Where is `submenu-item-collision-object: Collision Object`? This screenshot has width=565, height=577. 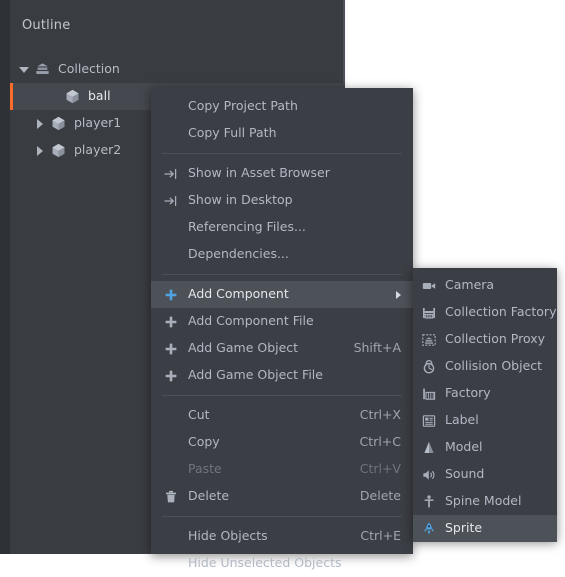
submenu-item-collision-object: Collision Object is located at coordinates (485, 366).